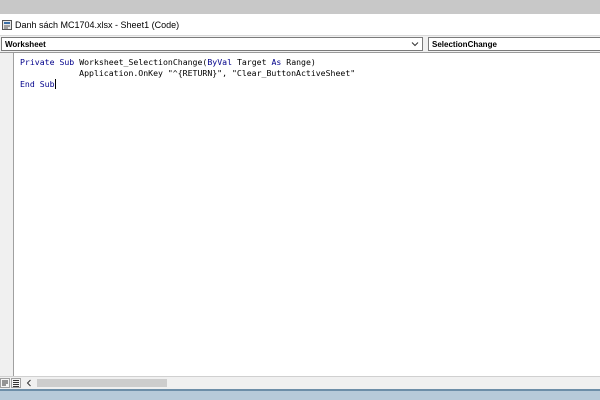 The image size is (600, 400). Describe the element at coordinates (27, 84) in the screenshot. I see `code-keyword: End` at that location.